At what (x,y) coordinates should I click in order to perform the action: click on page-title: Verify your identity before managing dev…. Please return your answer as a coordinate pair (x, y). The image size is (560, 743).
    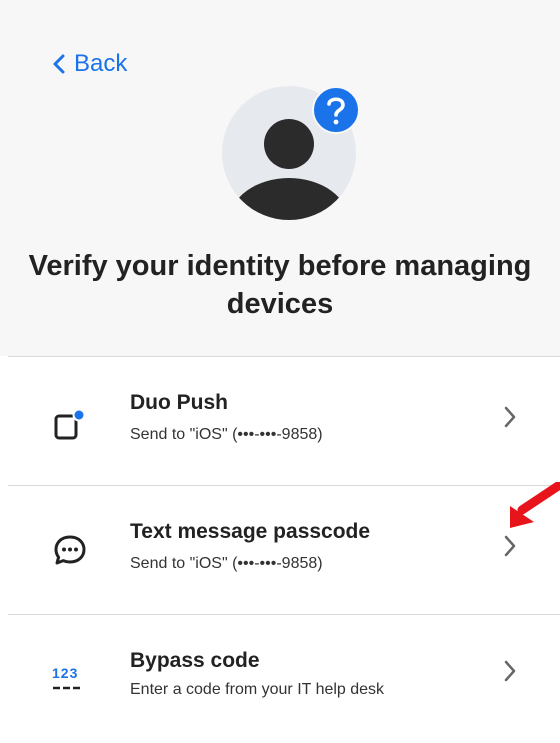
    Looking at the image, I should click on (280, 285).